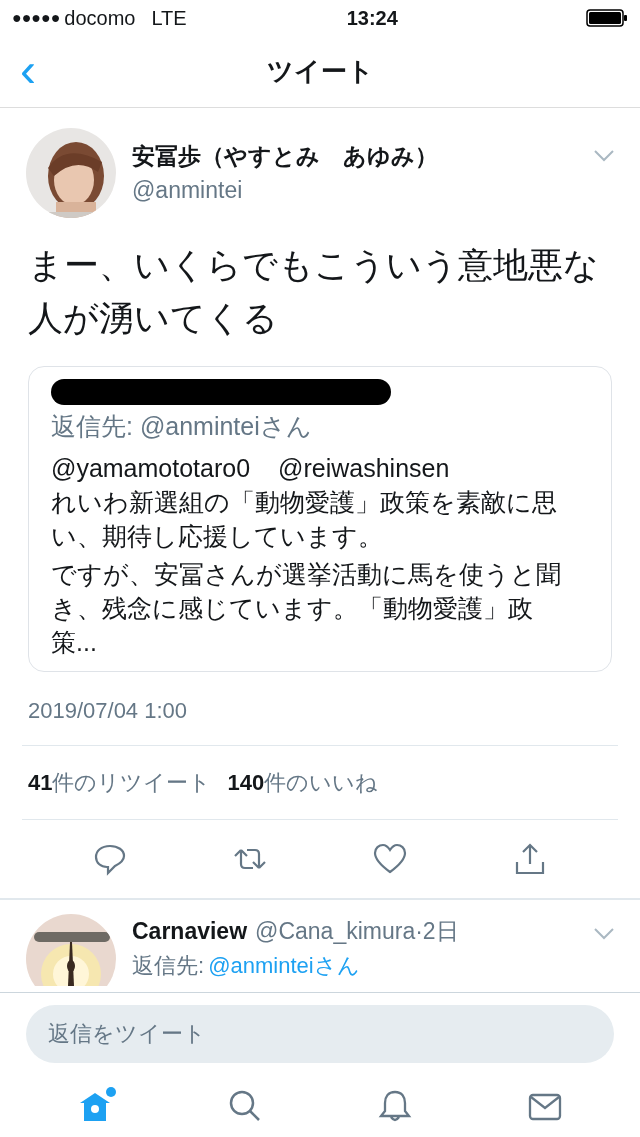 The image size is (640, 1137). I want to click on reply-icon, so click(110, 859).